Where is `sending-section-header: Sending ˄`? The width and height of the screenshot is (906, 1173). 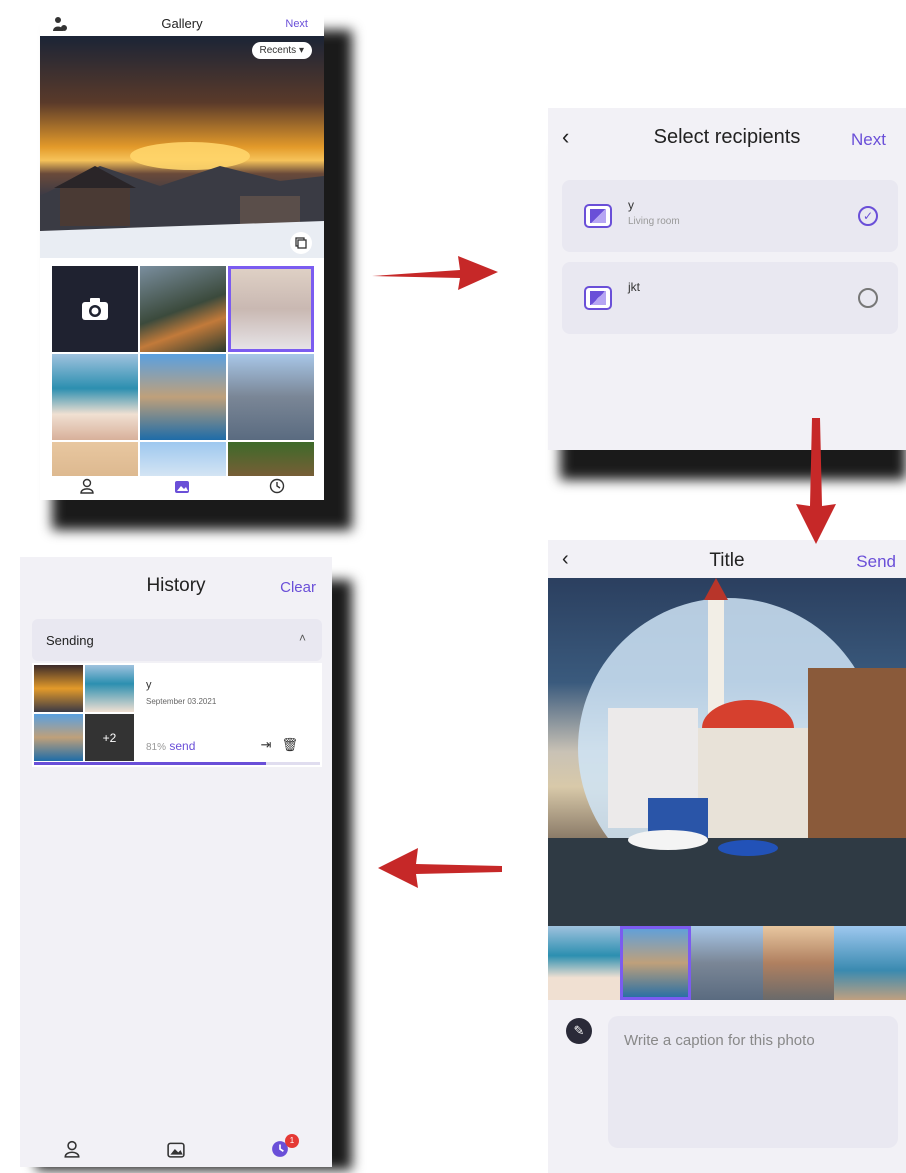
sending-section-header: Sending ˄ is located at coordinates (177, 640).